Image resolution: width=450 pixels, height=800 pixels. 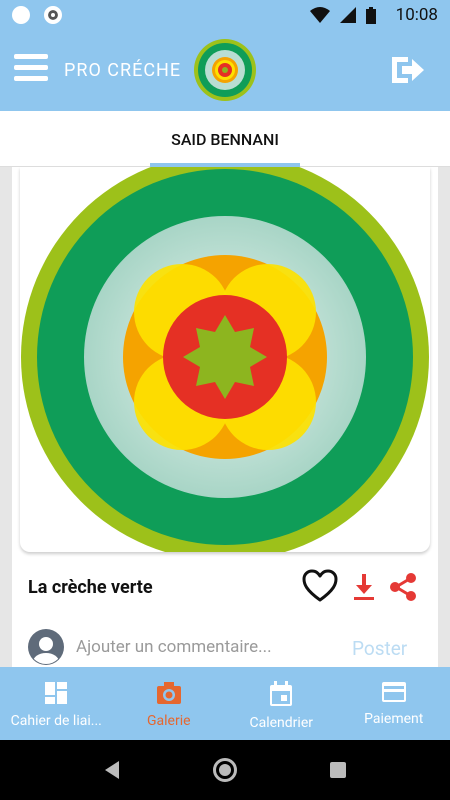 I want to click on app-logo, so click(x=225, y=70).